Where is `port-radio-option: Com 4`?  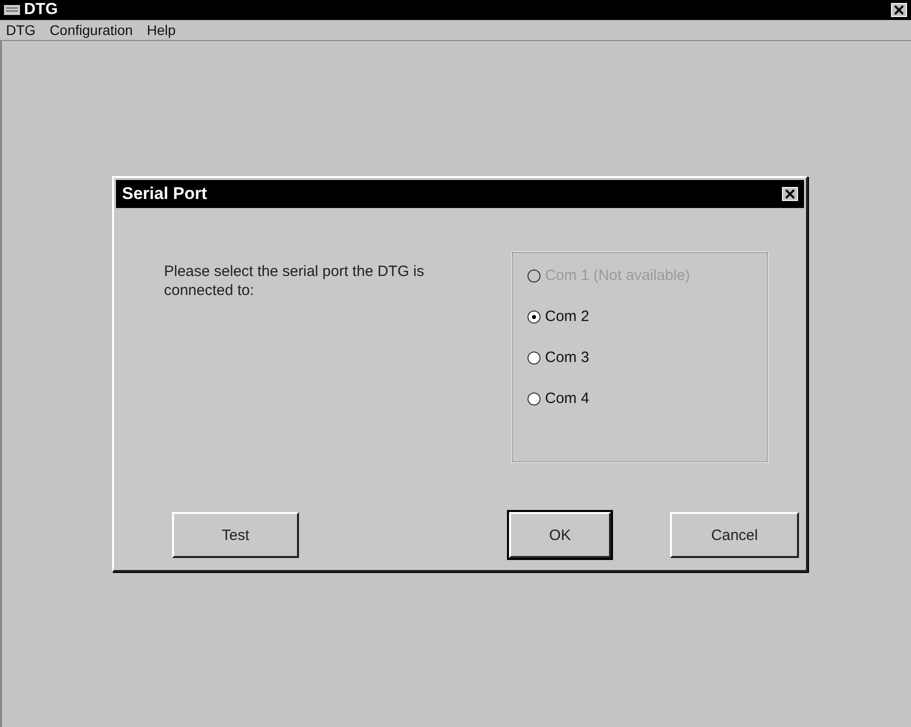
port-radio-option: Com 4 is located at coordinates (647, 398).